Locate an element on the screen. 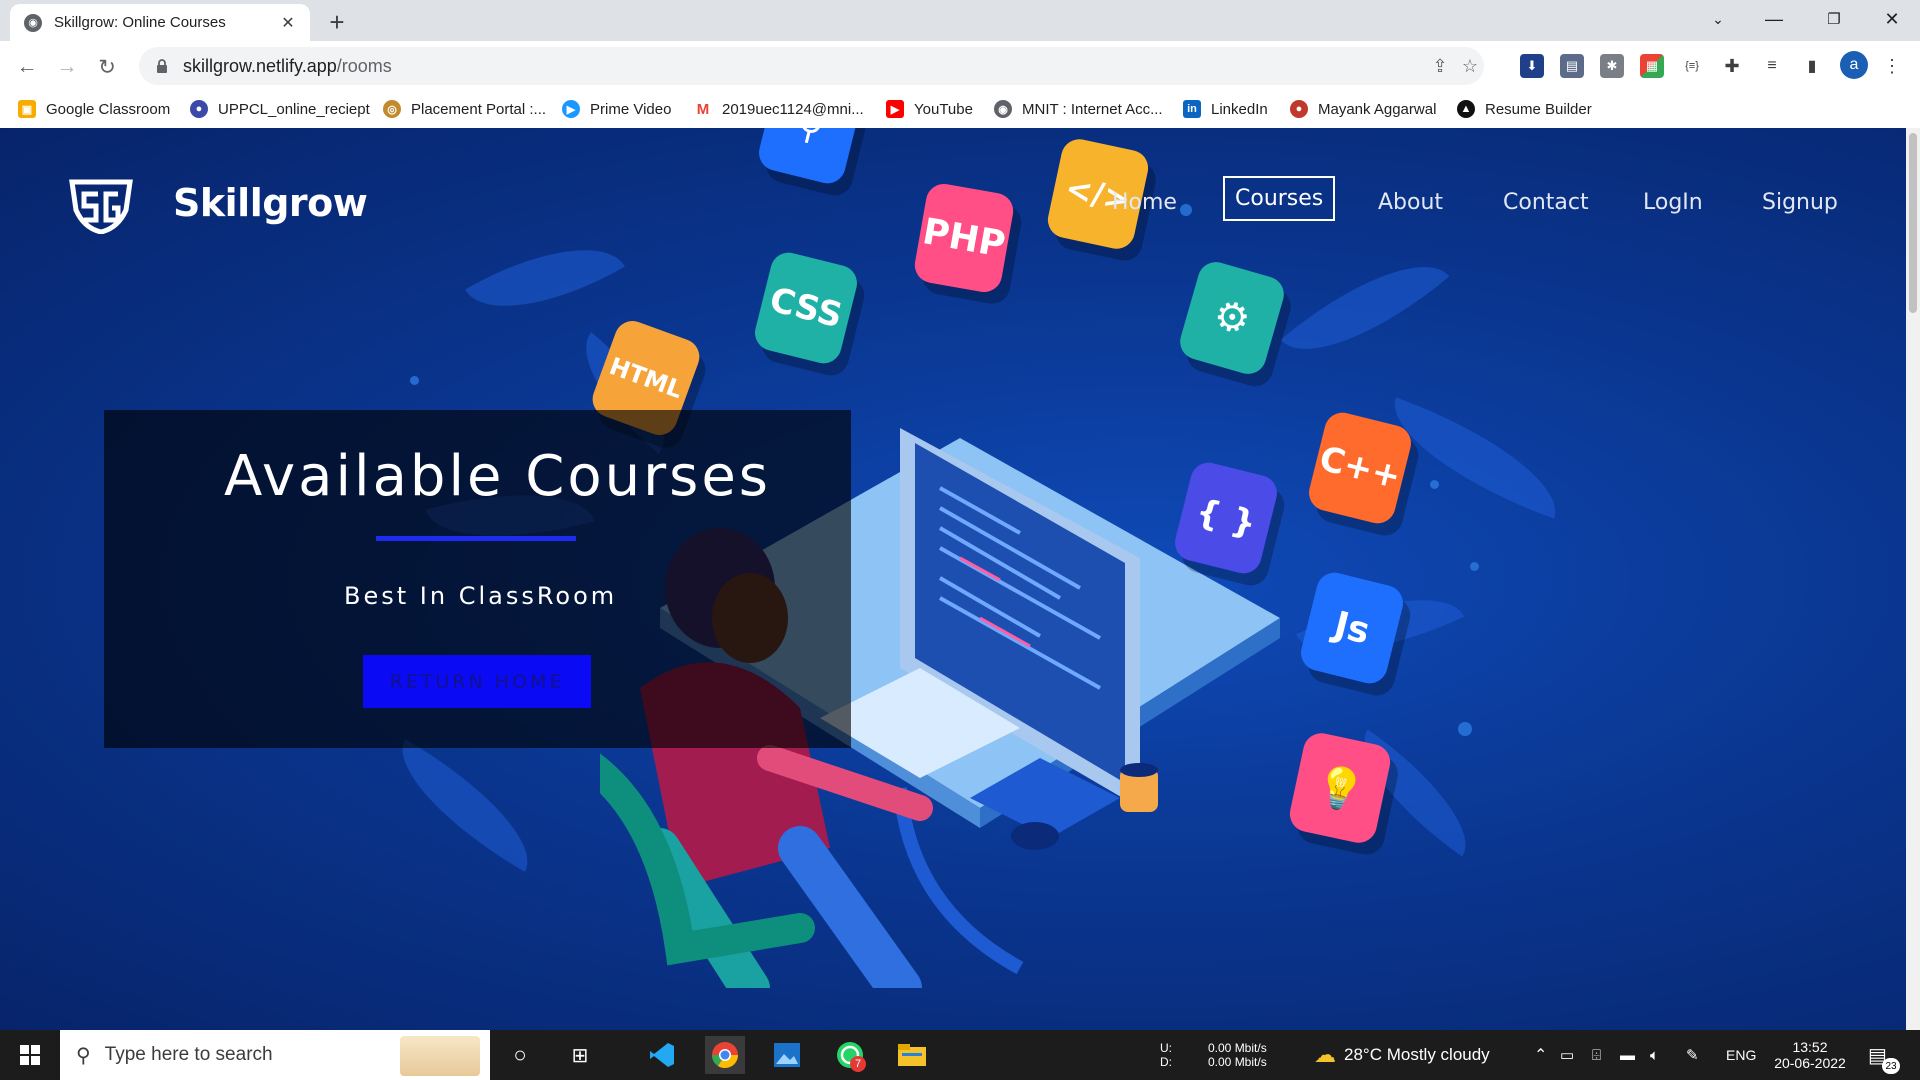 This screenshot has width=1920, height=1080. windows-start-icon is located at coordinates (30, 1055).